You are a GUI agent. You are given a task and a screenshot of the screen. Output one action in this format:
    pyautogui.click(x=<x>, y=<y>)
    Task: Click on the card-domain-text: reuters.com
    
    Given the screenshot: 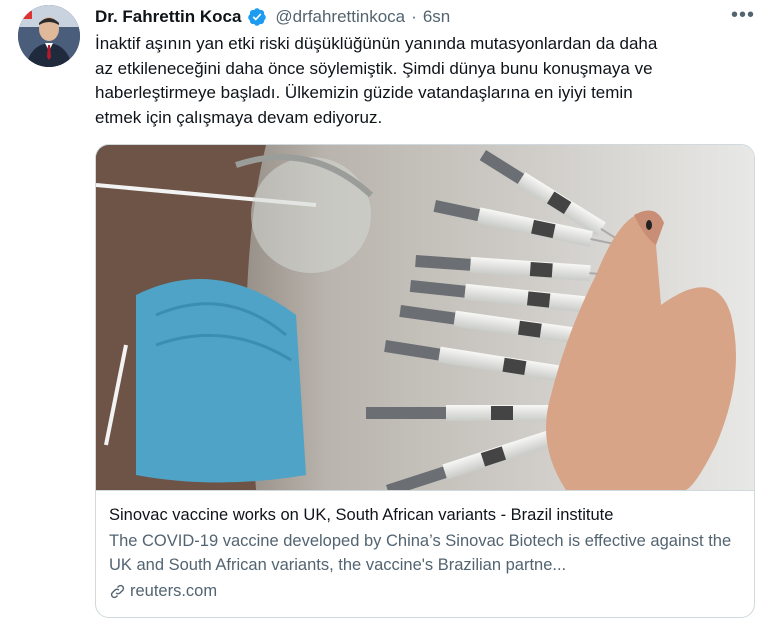 What is the action you would take?
    pyautogui.click(x=174, y=591)
    